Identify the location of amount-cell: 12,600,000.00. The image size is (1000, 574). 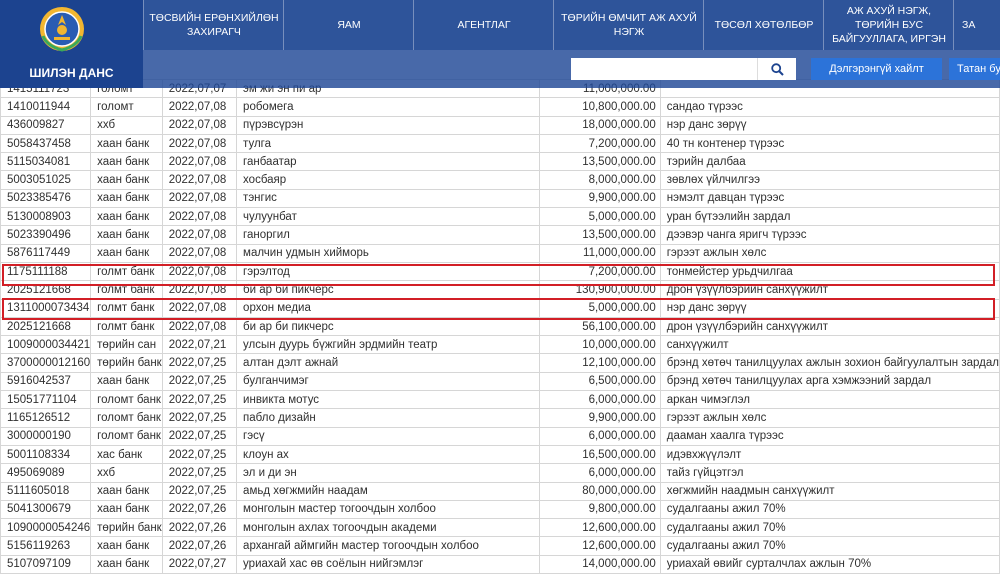
(600, 528).